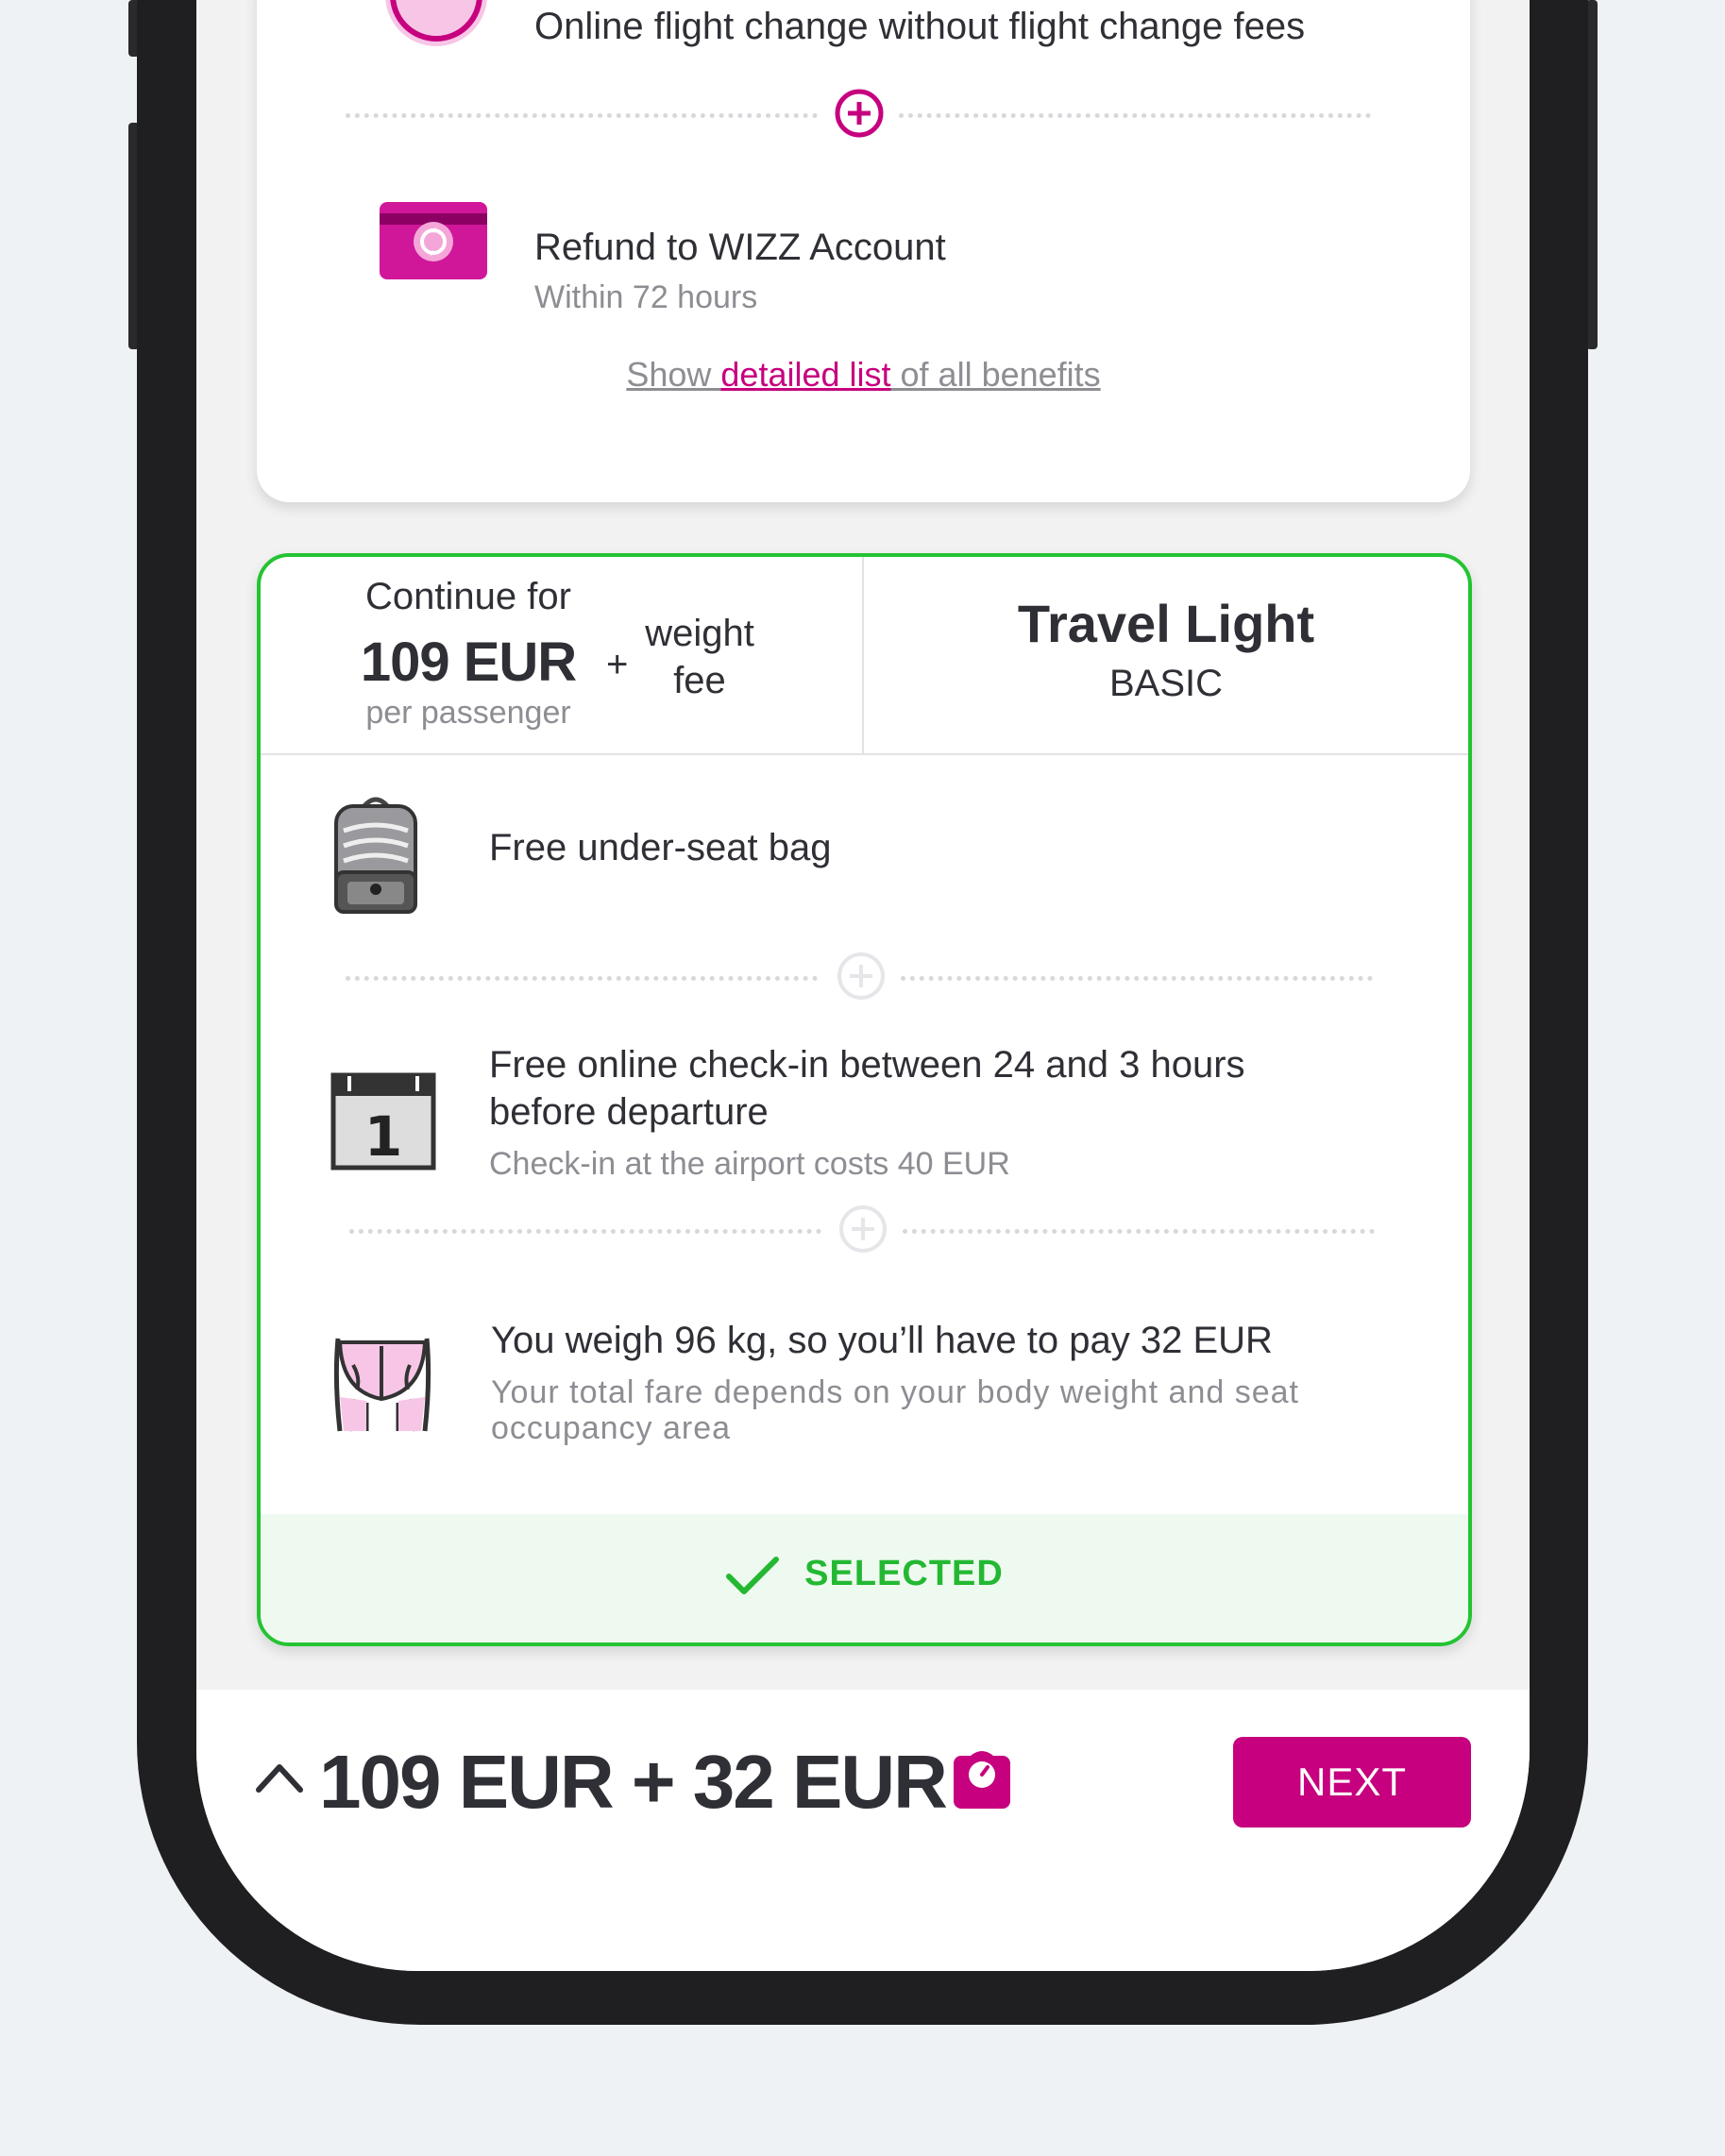 The width and height of the screenshot is (1725, 2156). What do you see at coordinates (433, 240) in the screenshot?
I see `wallet-refund-icon` at bounding box center [433, 240].